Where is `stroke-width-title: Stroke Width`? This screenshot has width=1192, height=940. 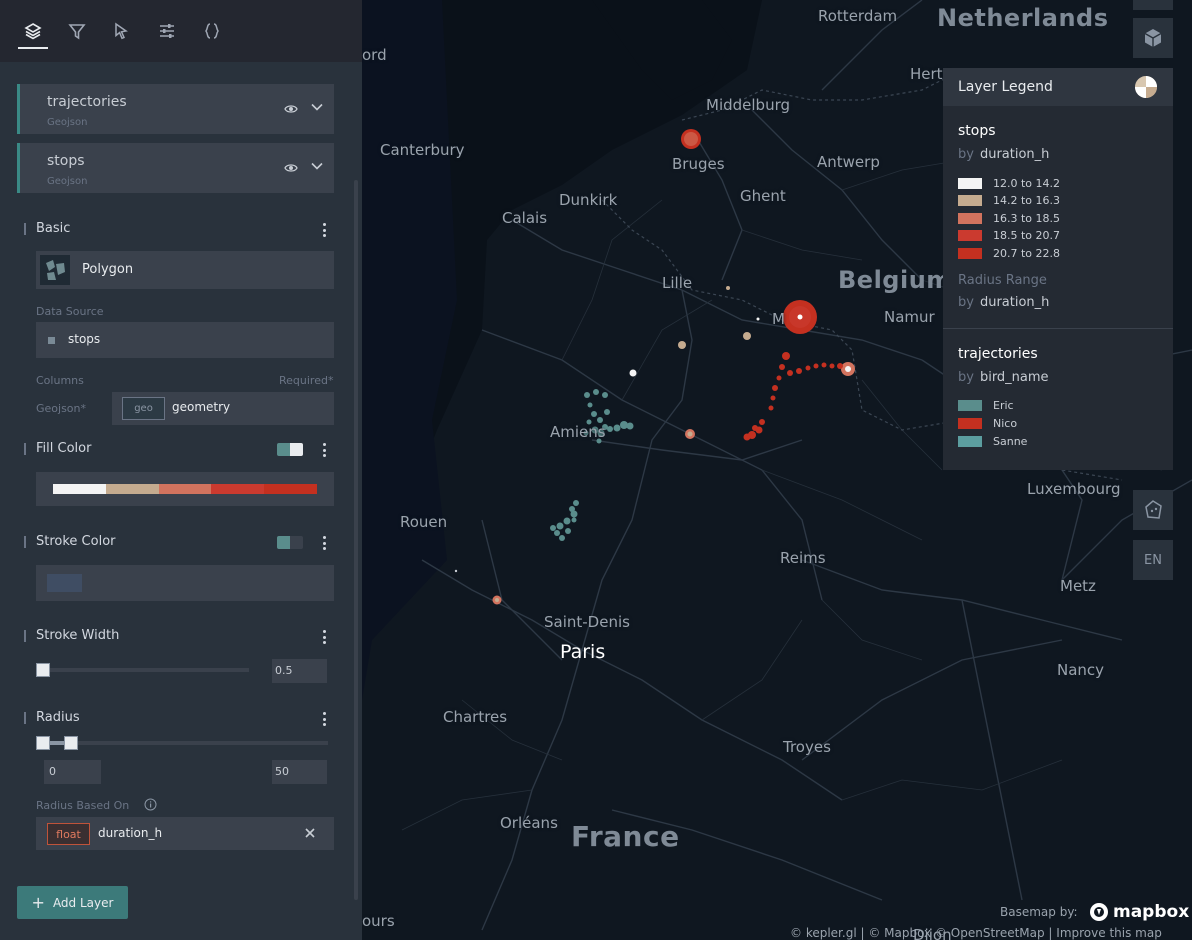
stroke-width-title: Stroke Width is located at coordinates (78, 635).